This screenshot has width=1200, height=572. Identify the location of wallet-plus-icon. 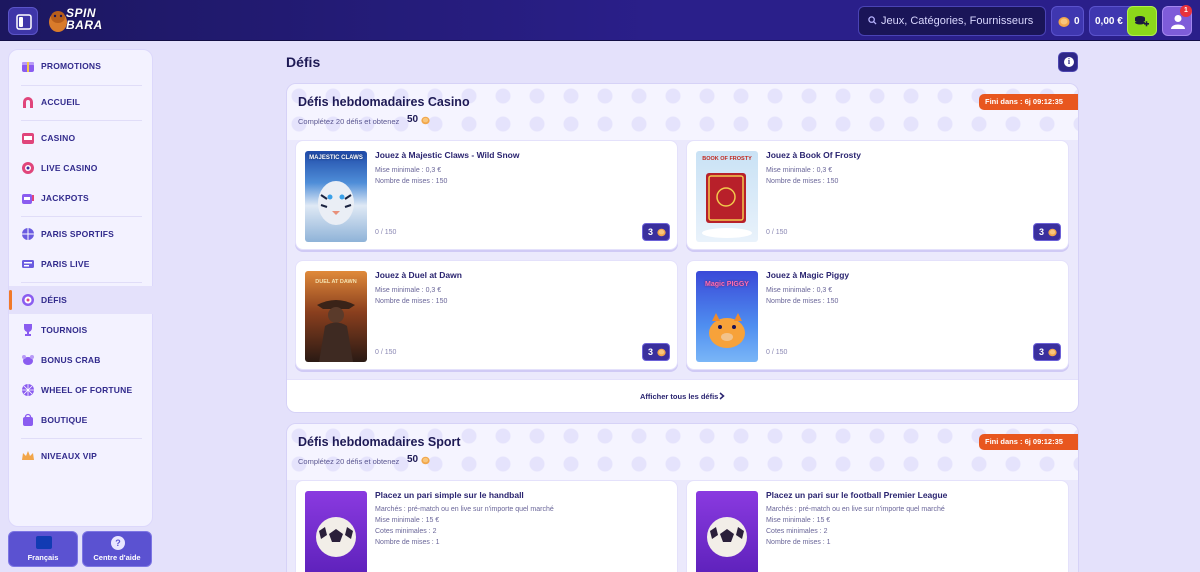
(1142, 21).